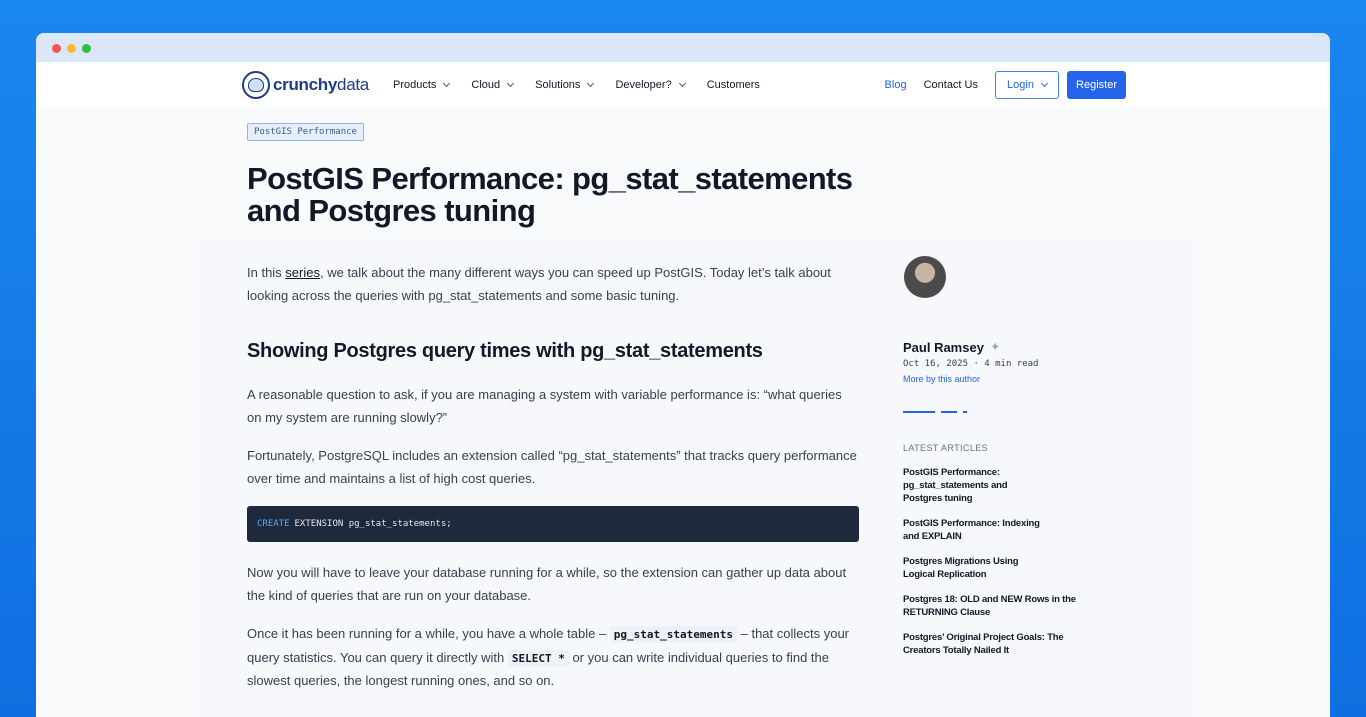 This screenshot has width=1366, height=717. Describe the element at coordinates (650, 85) in the screenshot. I see `nav-developer: Developer?` at that location.